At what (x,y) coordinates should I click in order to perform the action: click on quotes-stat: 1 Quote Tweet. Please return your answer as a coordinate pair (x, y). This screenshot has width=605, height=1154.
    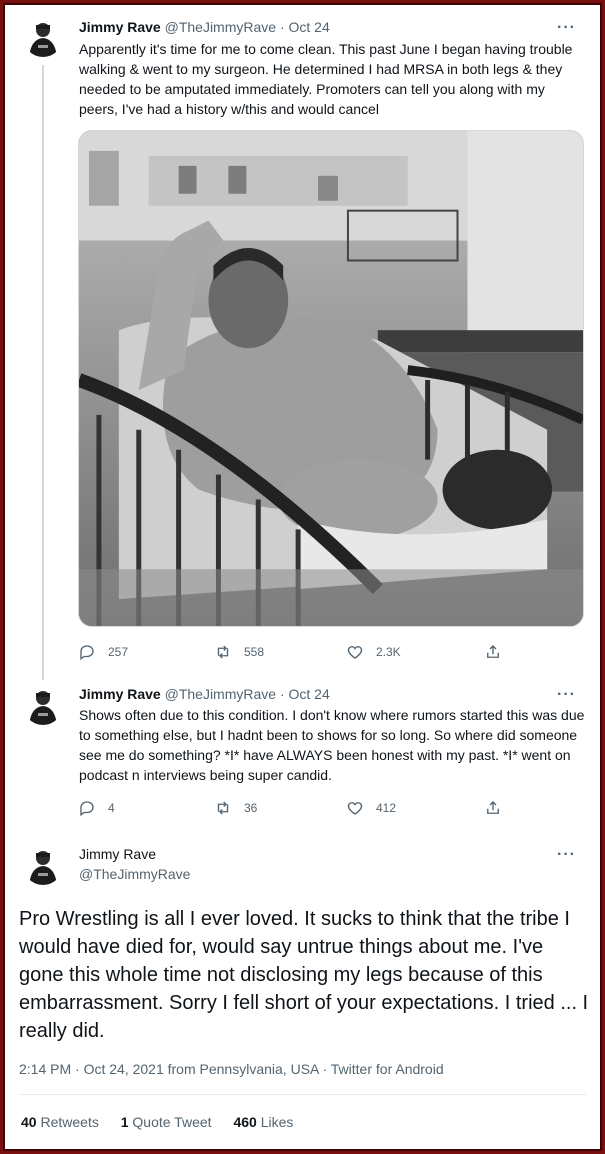
    Looking at the image, I should click on (166, 1122).